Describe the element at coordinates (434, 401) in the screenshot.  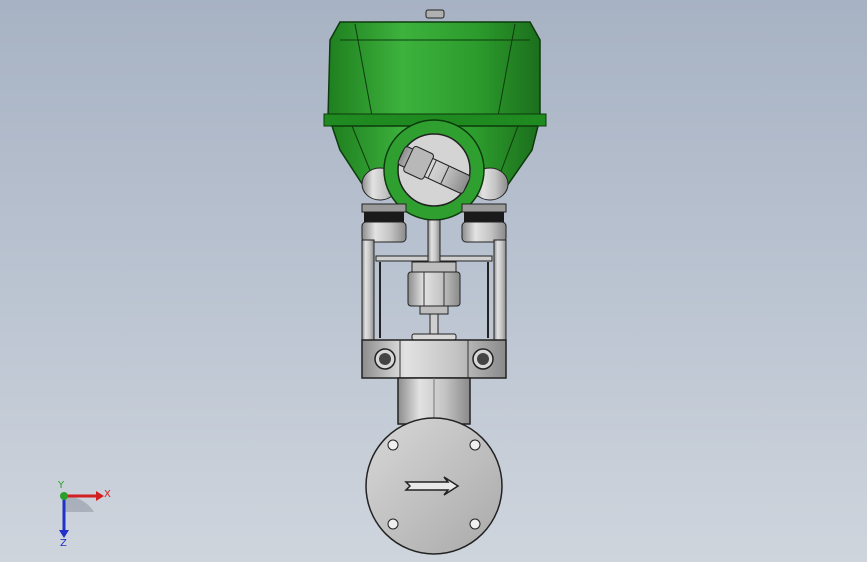
I see `bonnet-neck` at that location.